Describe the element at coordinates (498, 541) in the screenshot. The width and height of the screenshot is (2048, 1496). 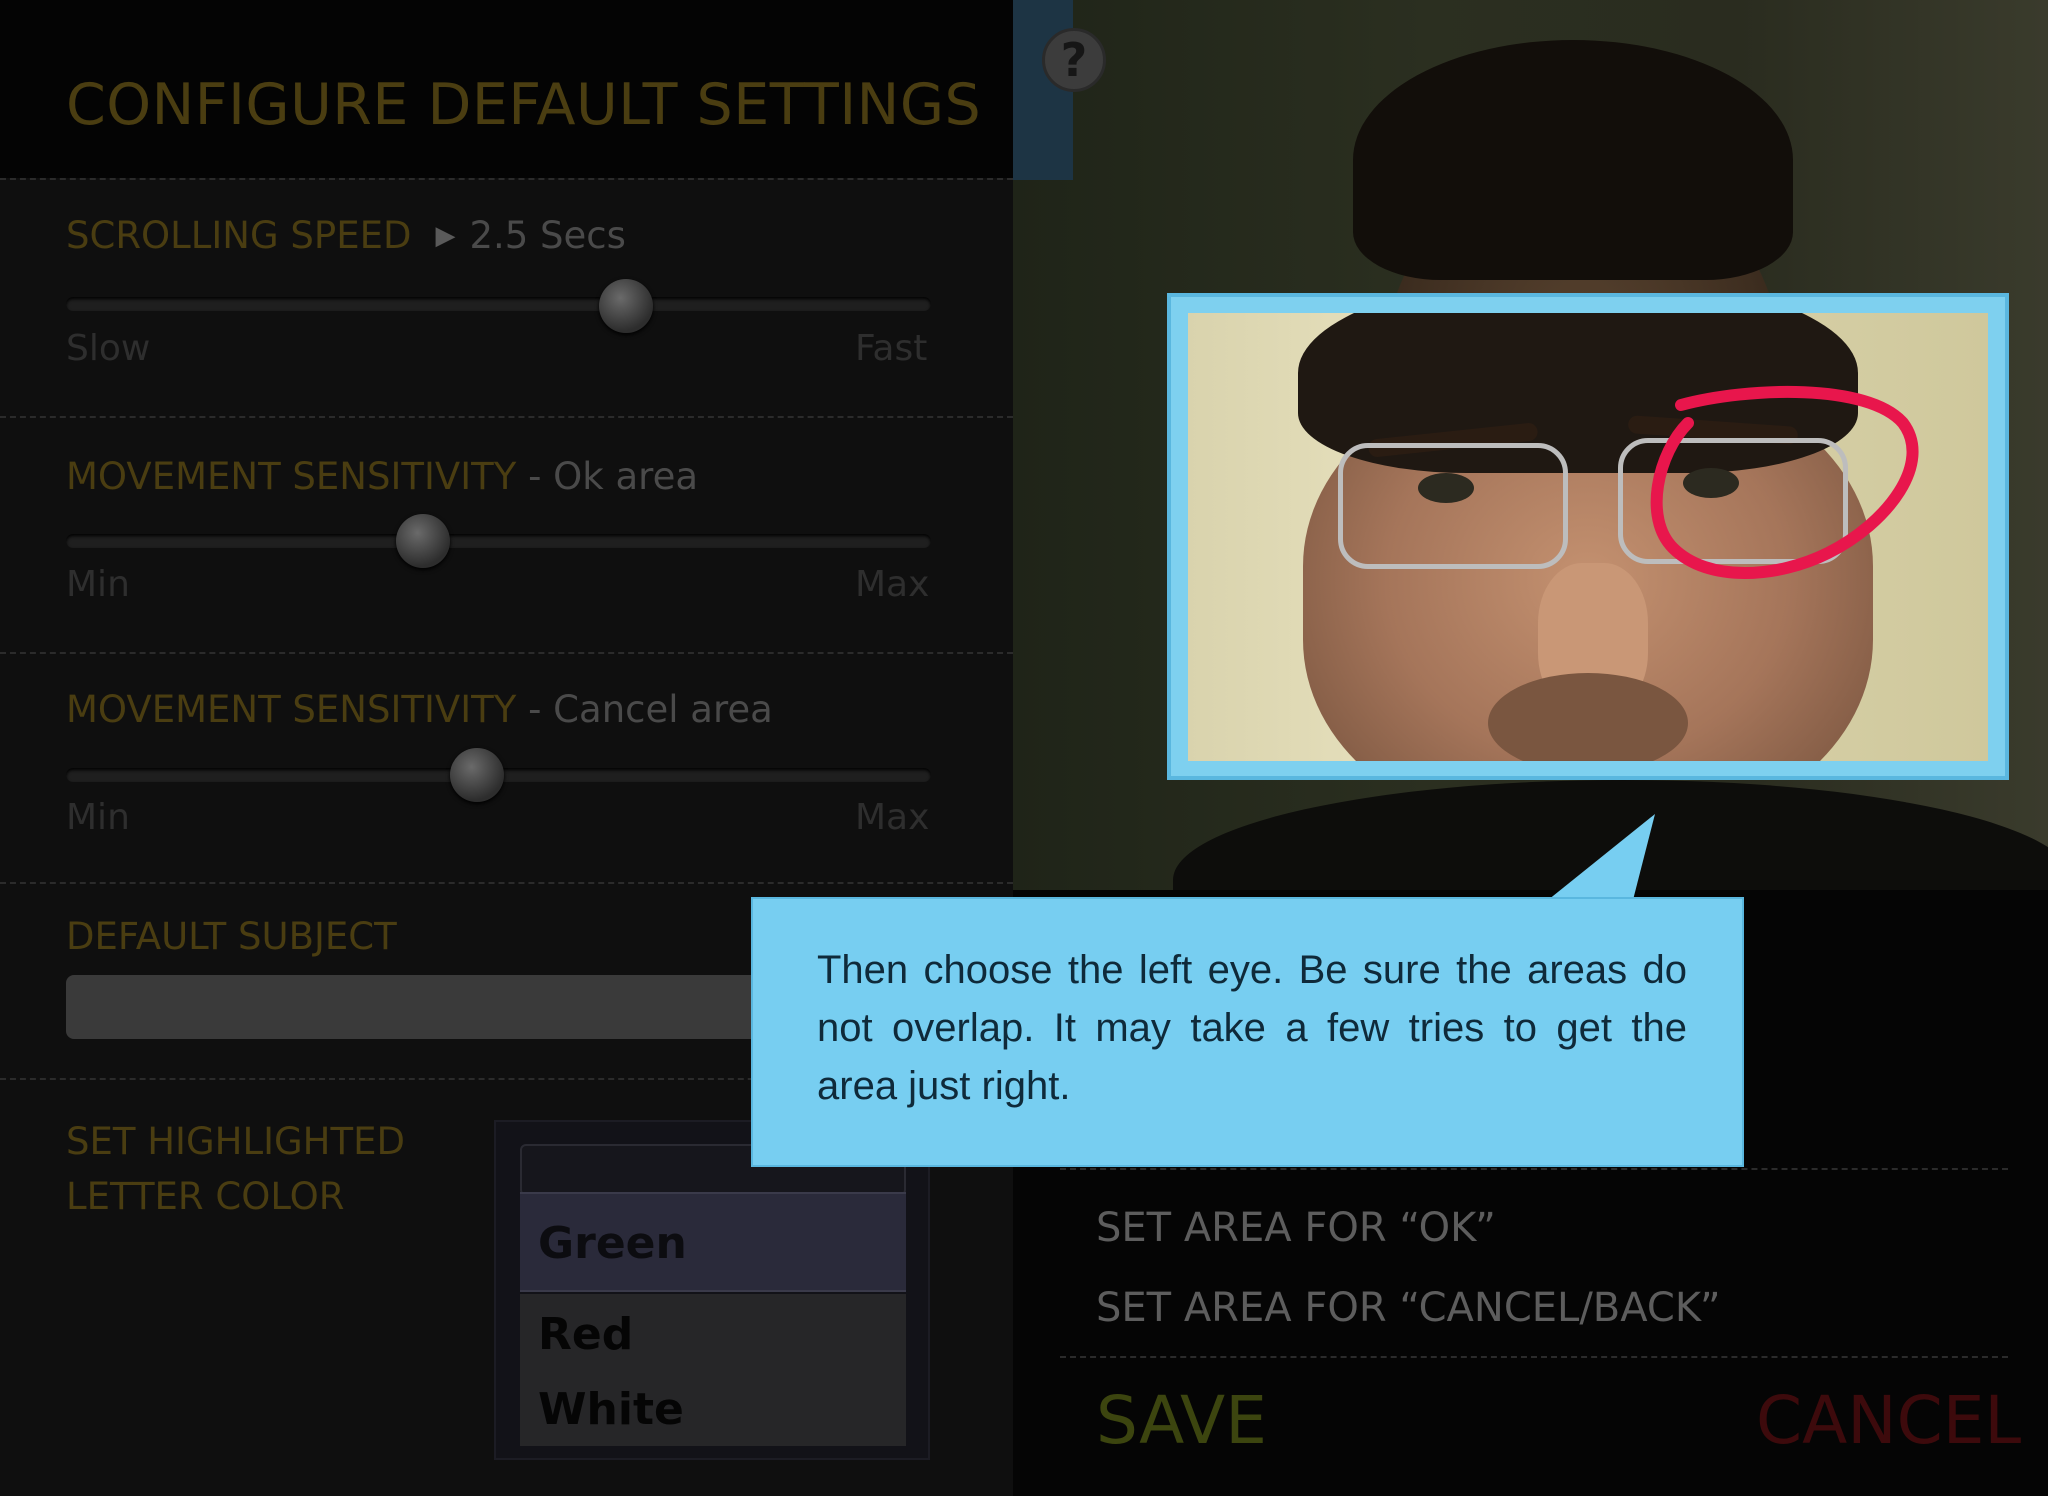
I see `movement-ok-slider` at that location.